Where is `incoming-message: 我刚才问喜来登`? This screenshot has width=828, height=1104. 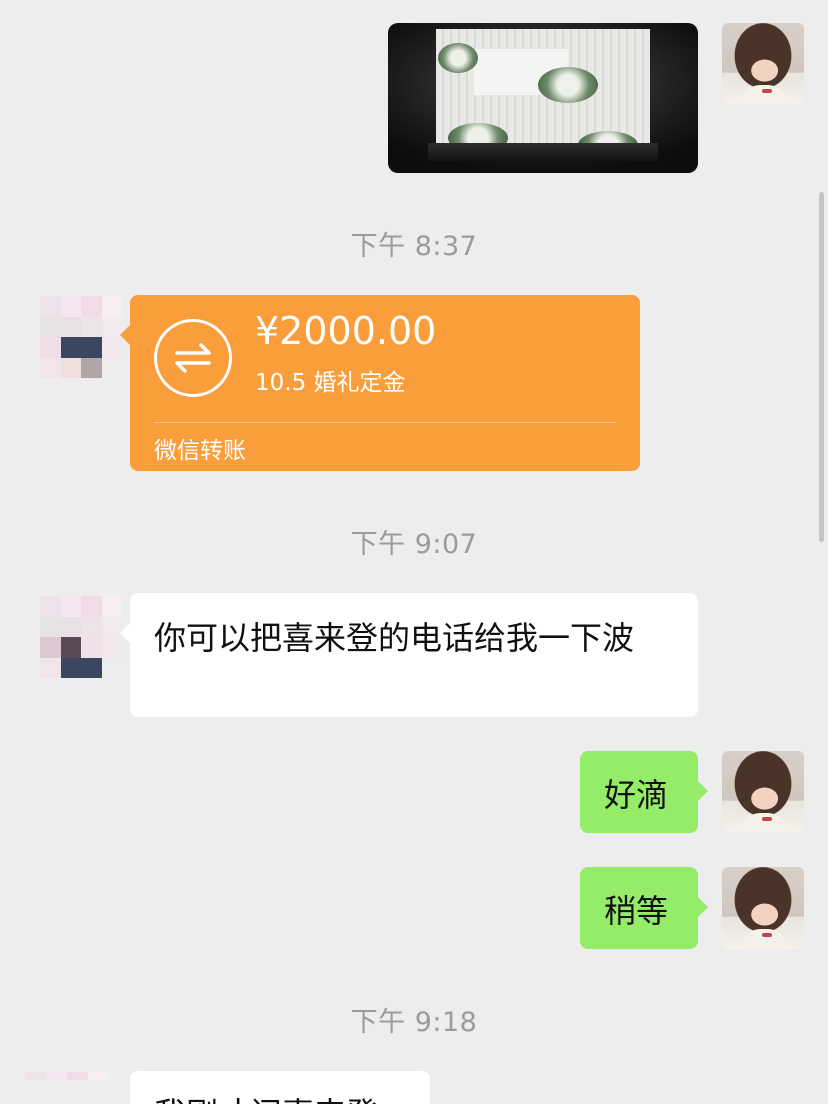
incoming-message: 我刚才问喜来登 is located at coordinates (280, 1087).